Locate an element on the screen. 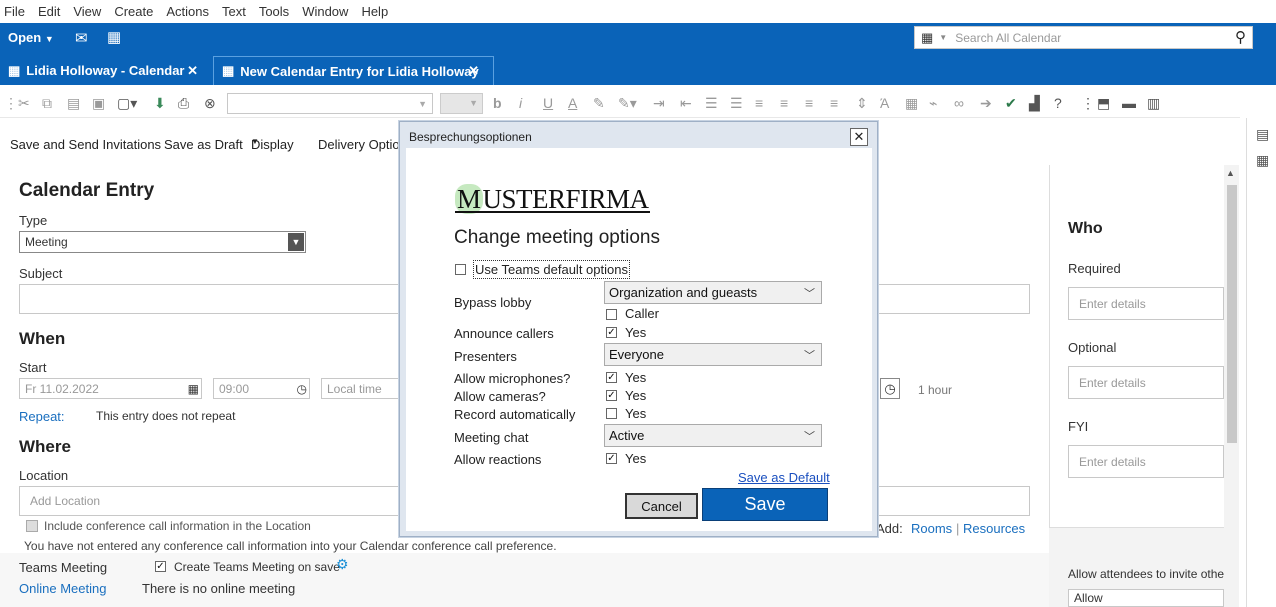 This screenshot has height=607, width=1276. scroll-up-icon: ▲ is located at coordinates (1230, 173).